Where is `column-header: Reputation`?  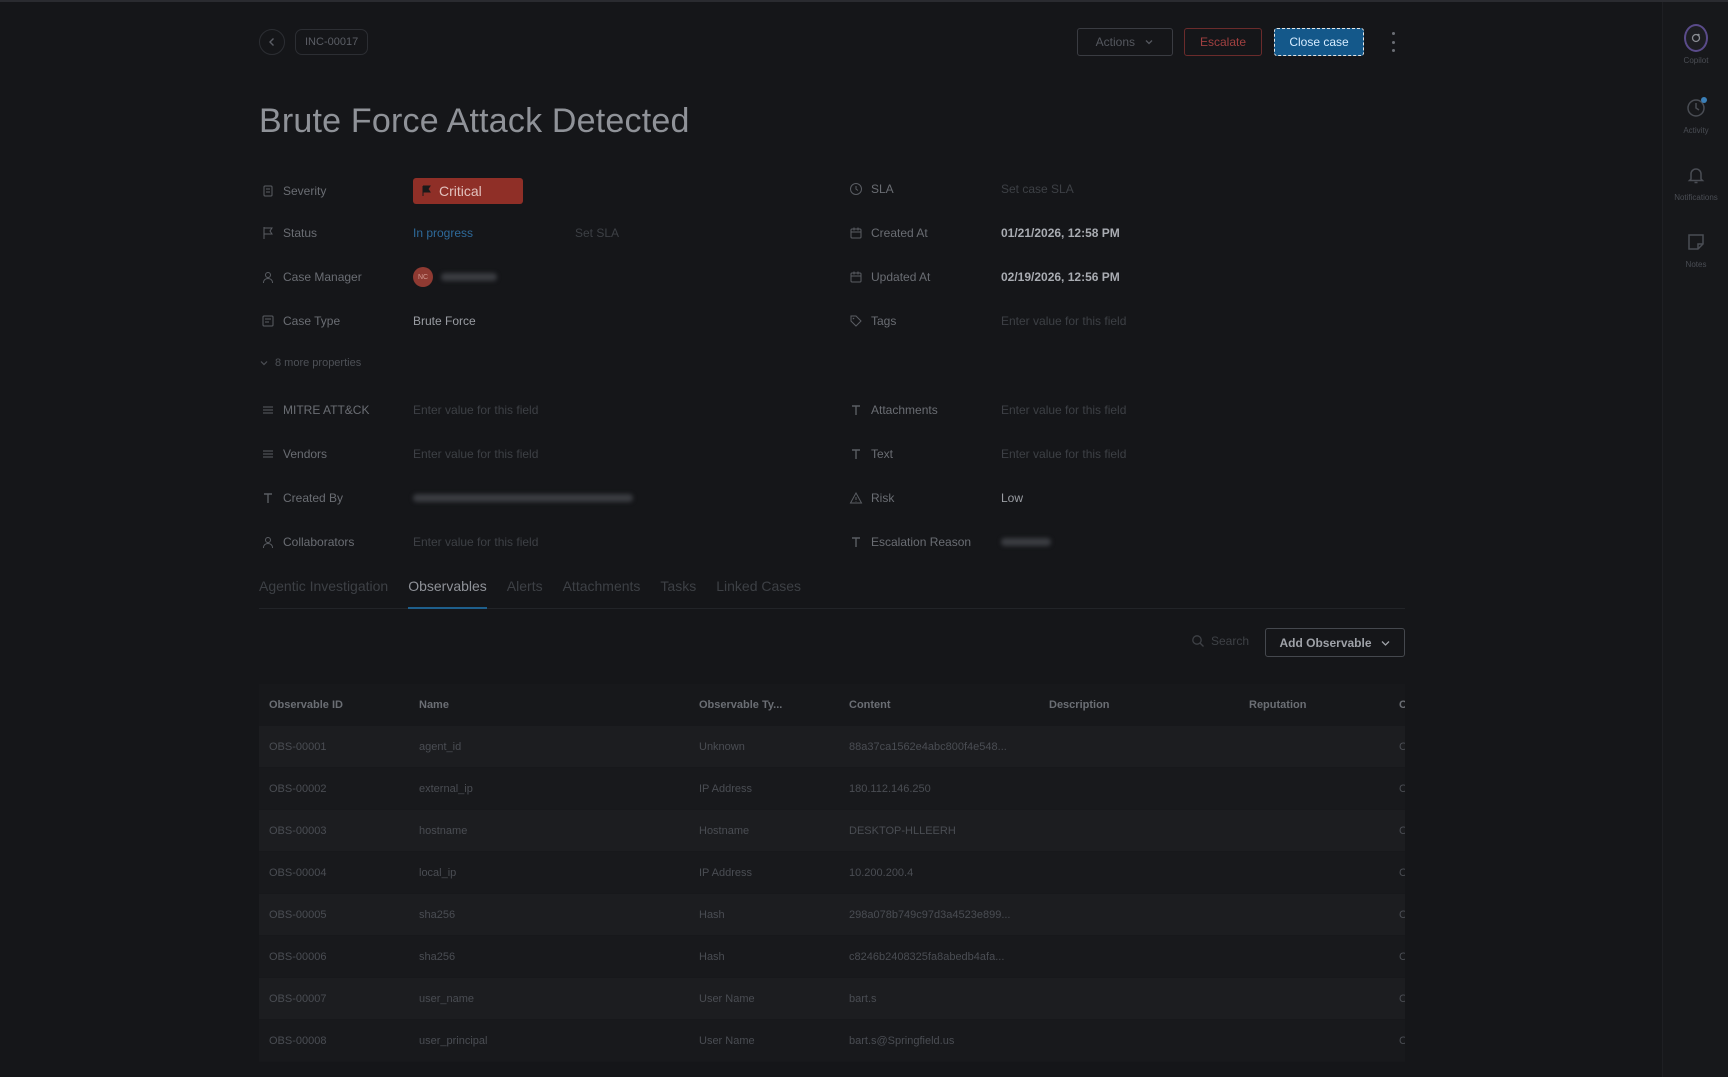
column-header: Reputation is located at coordinates (1314, 705).